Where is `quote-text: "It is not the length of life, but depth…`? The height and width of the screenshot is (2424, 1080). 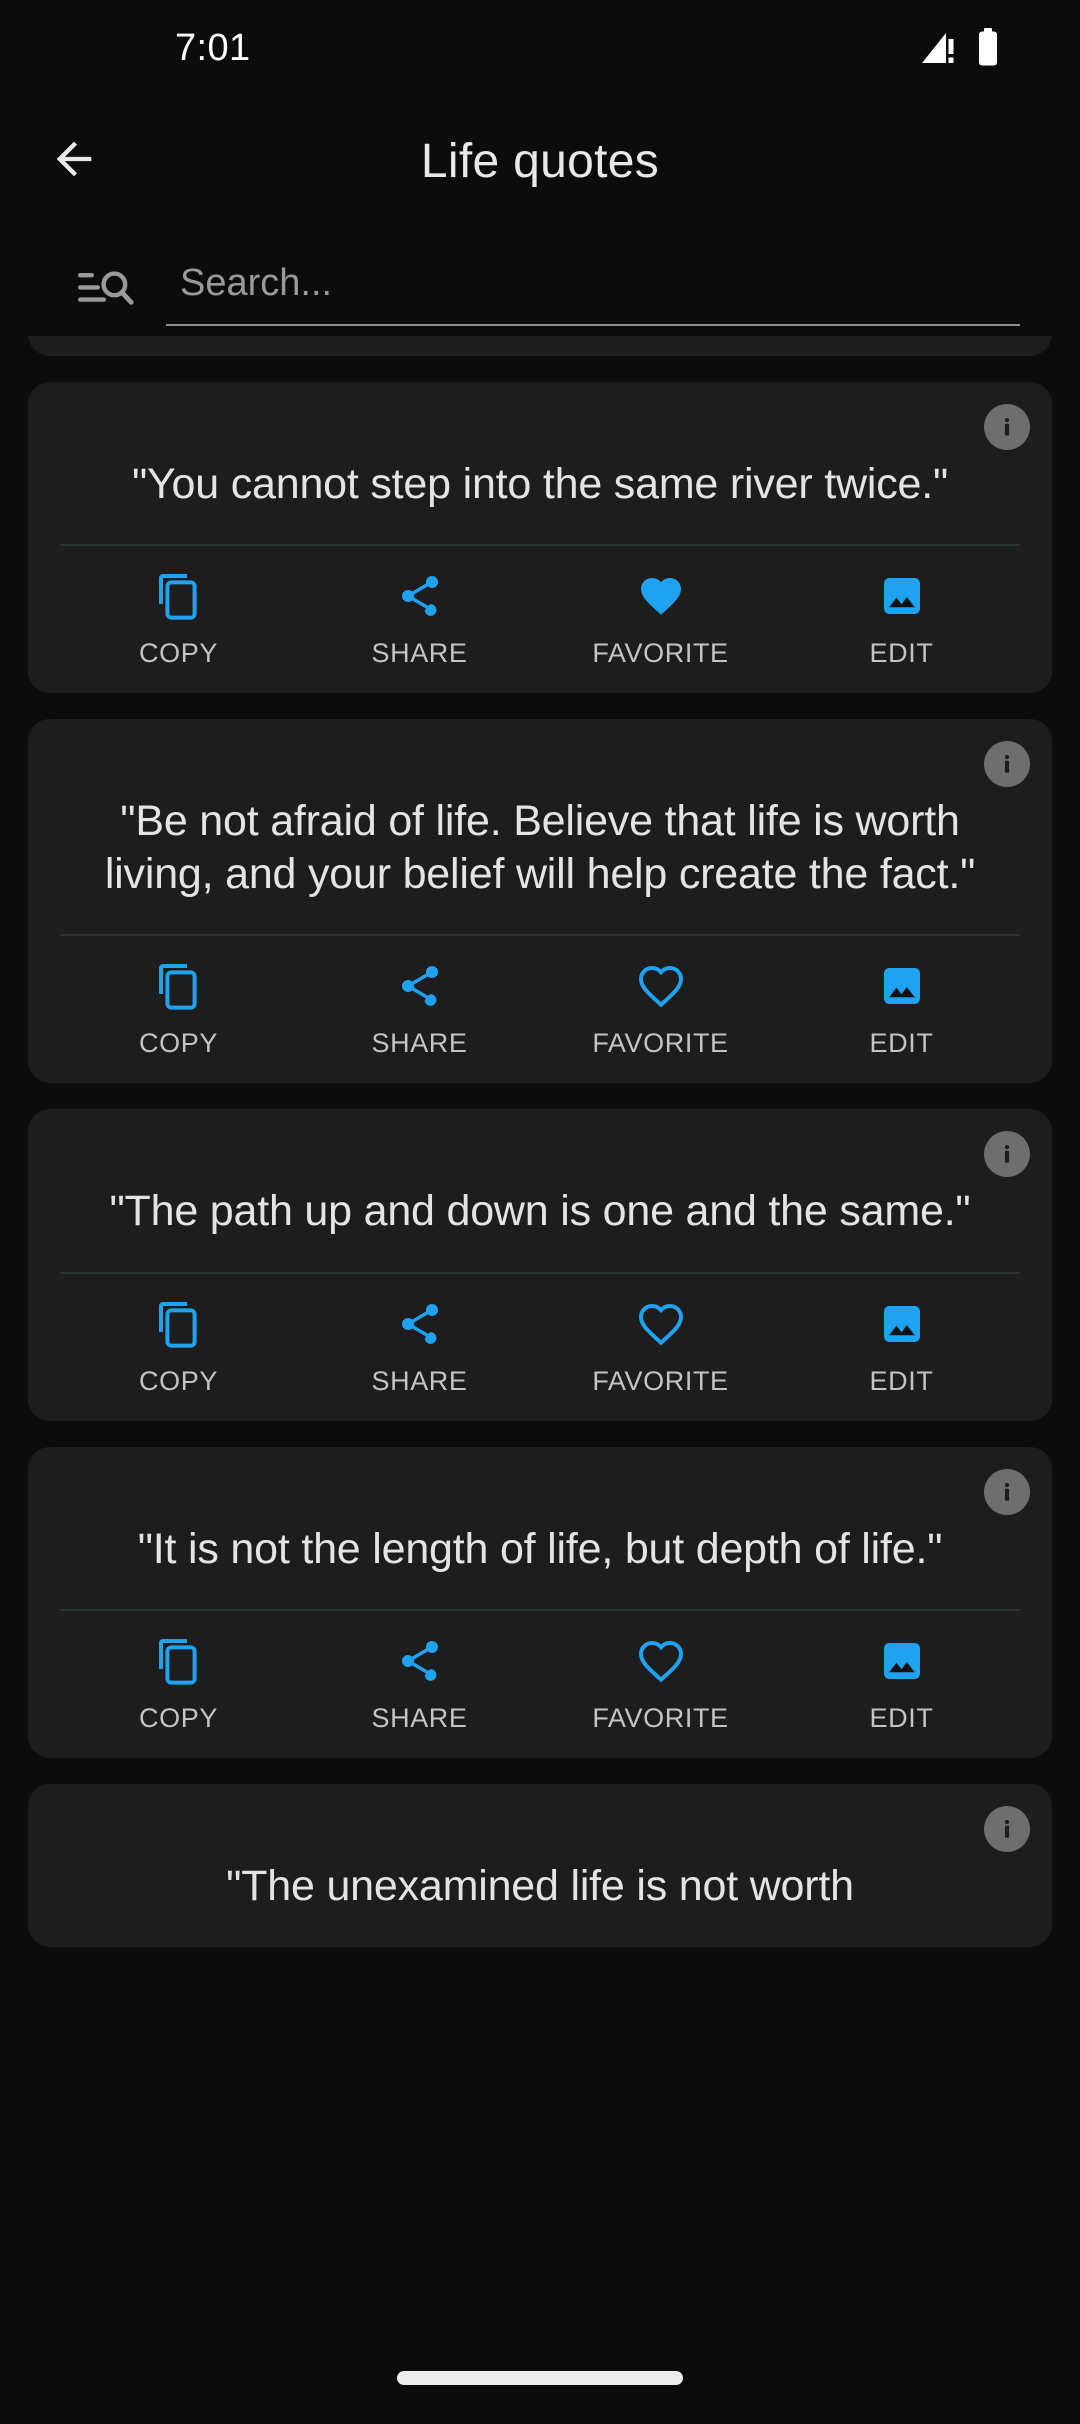 quote-text: "It is not the length of life, but depth… is located at coordinates (540, 1548).